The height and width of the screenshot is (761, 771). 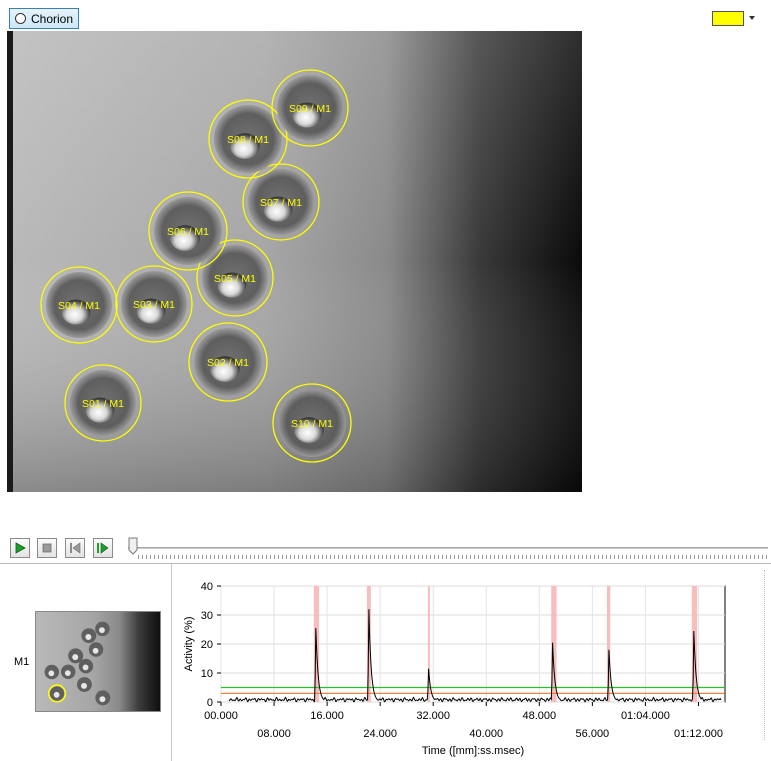 I want to click on x-axis-title: Time ([mm]:ss.msec), so click(x=473, y=751).